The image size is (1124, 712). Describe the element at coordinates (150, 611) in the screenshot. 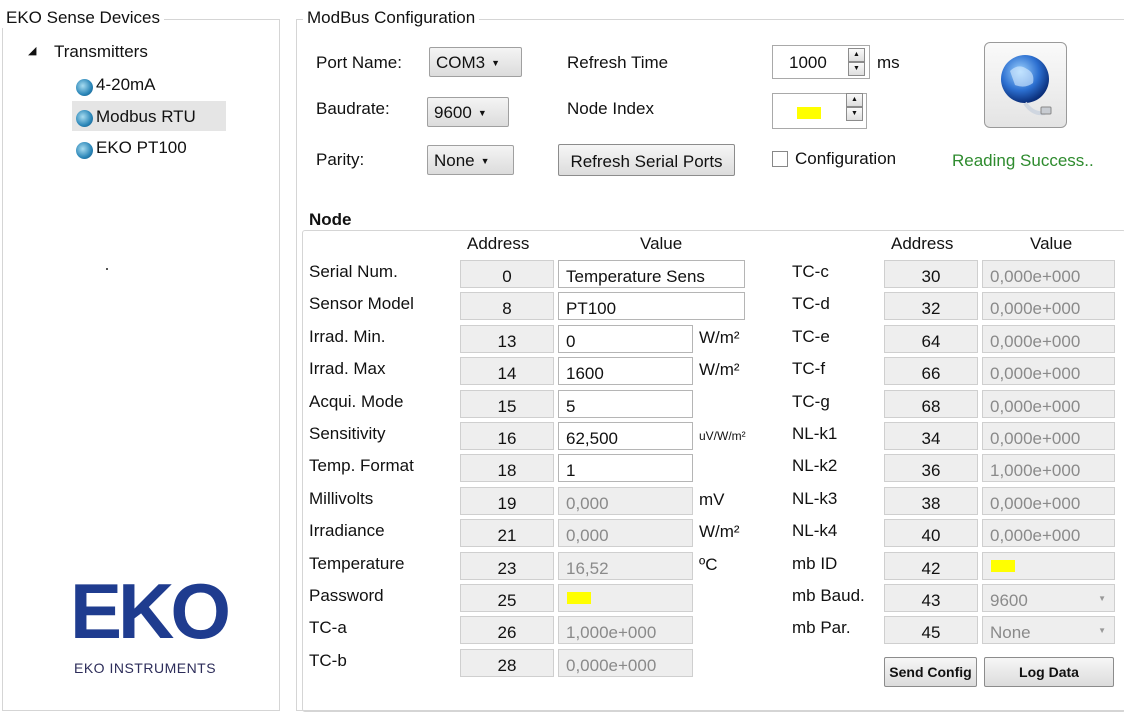

I see `logo-text: EKO` at that location.